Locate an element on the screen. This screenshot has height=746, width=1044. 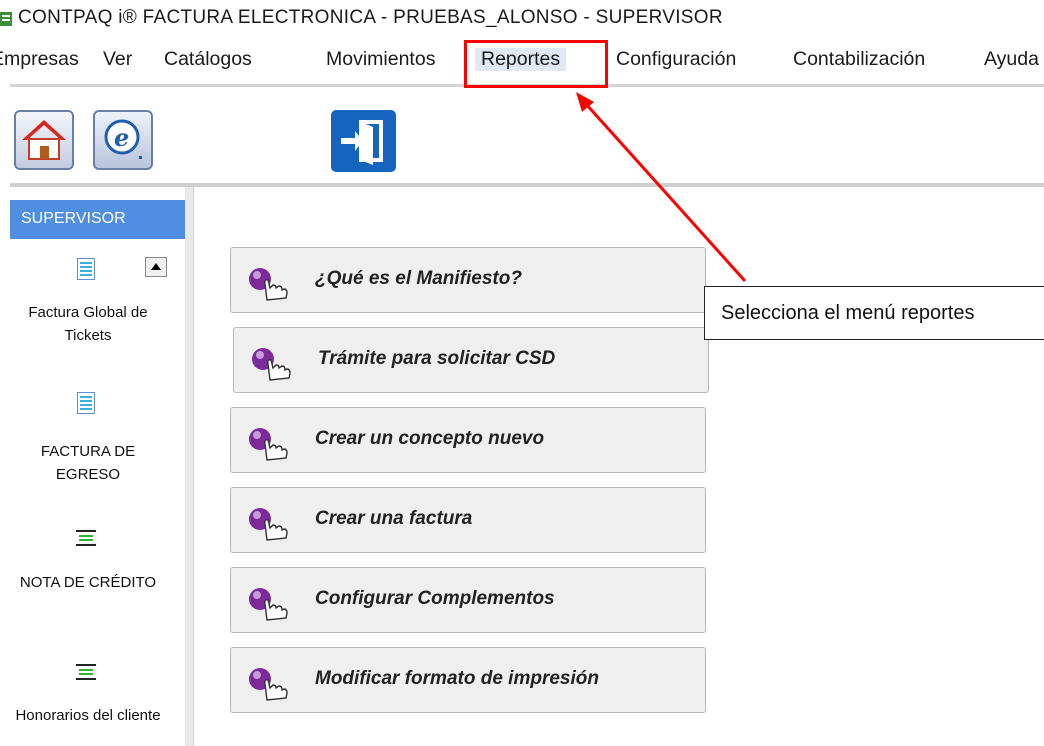
annotation-callout: Selecciona el menú reportes is located at coordinates (874, 313).